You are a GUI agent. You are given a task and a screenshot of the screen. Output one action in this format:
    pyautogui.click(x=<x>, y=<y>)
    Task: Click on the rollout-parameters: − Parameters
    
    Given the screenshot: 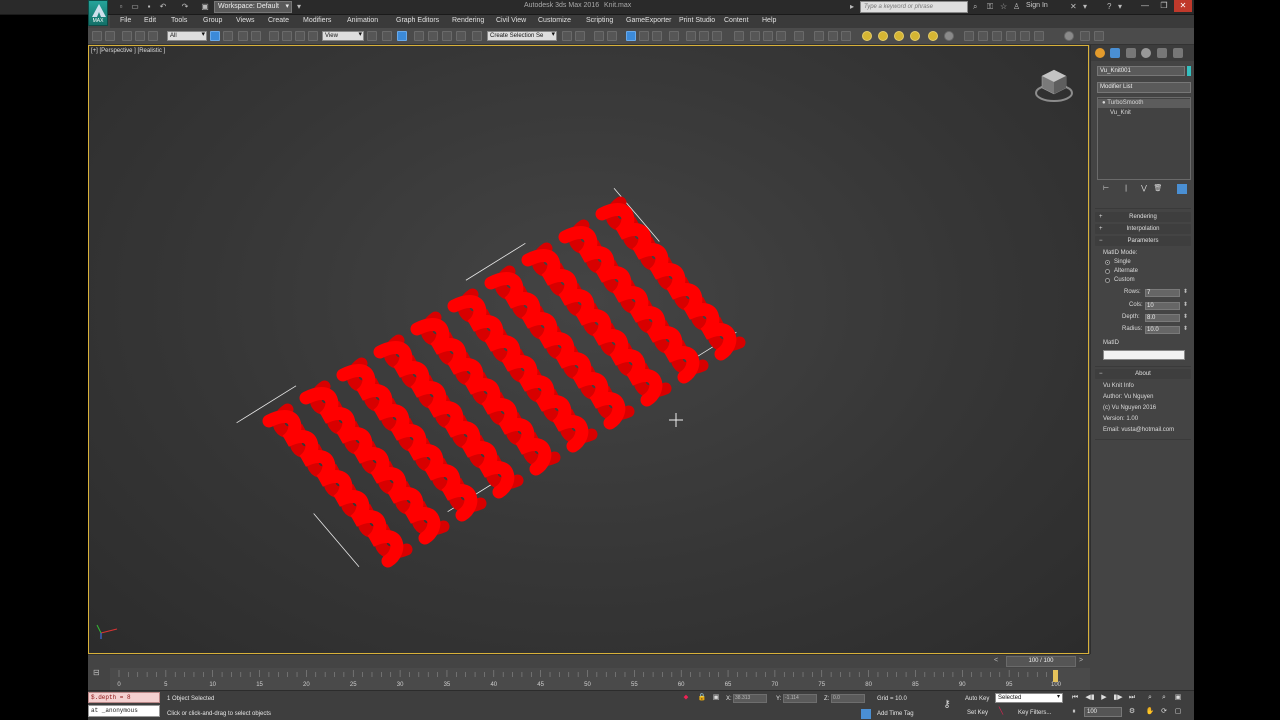 What is the action you would take?
    pyautogui.click(x=1143, y=241)
    